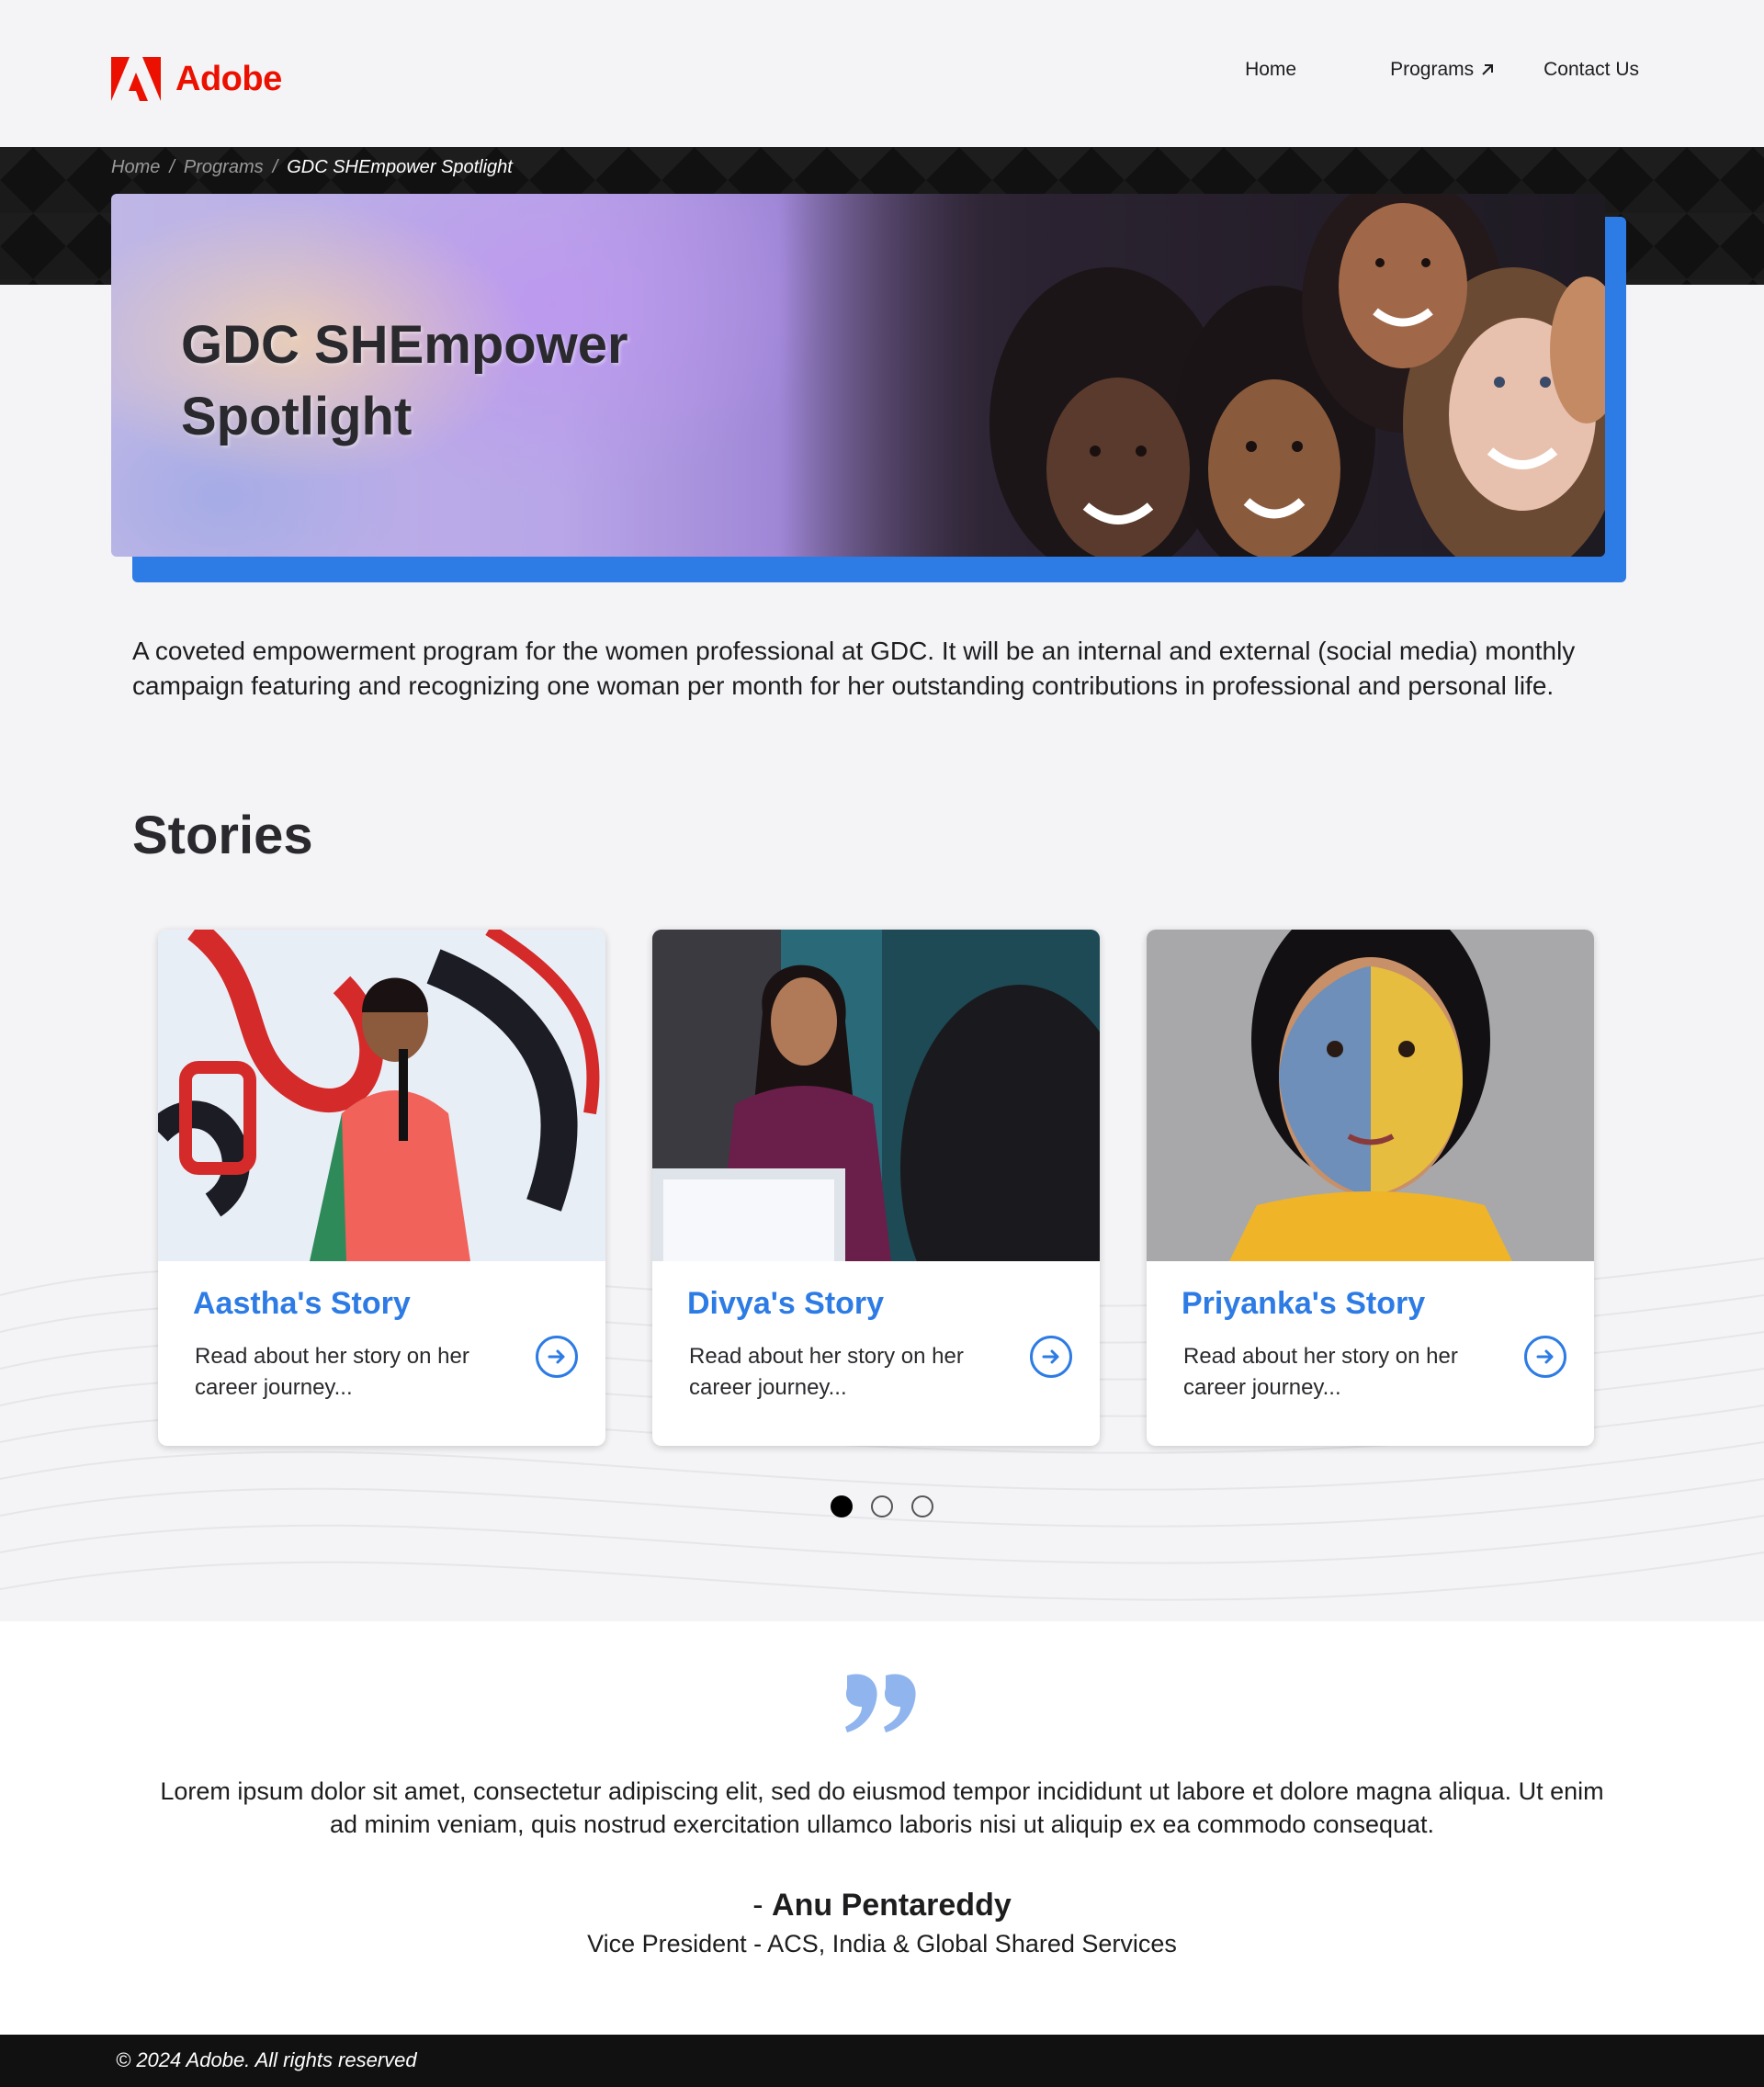 The height and width of the screenshot is (2087, 1764). I want to click on brand-name: Adobe, so click(228, 78).